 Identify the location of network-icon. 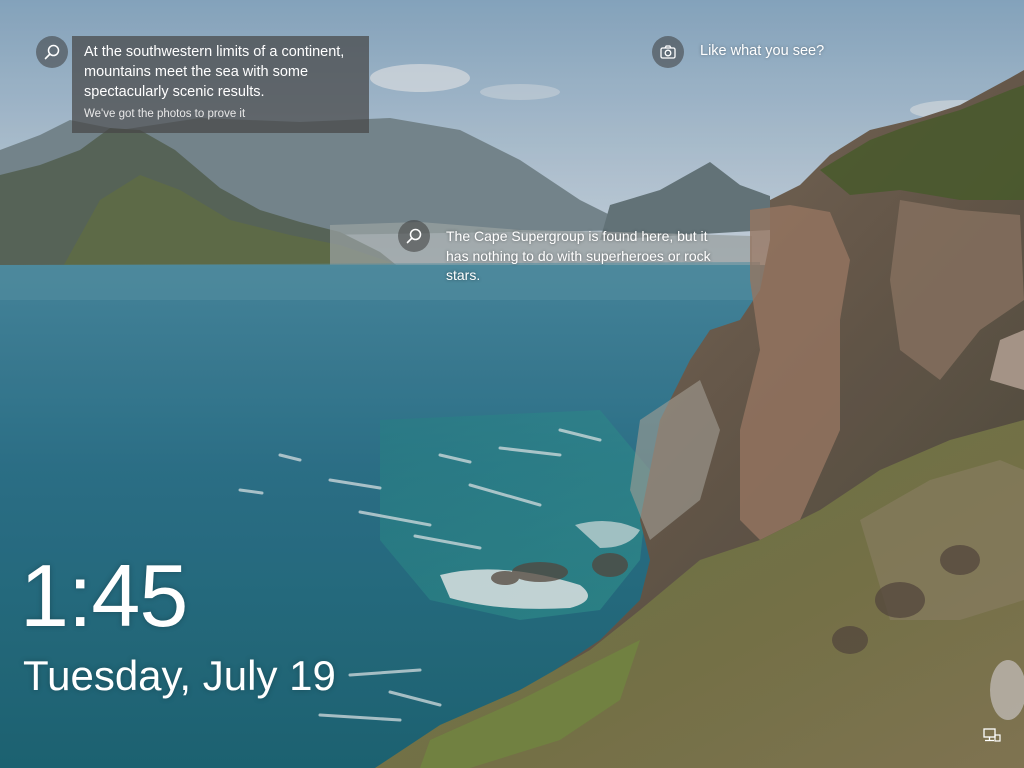
(992, 736).